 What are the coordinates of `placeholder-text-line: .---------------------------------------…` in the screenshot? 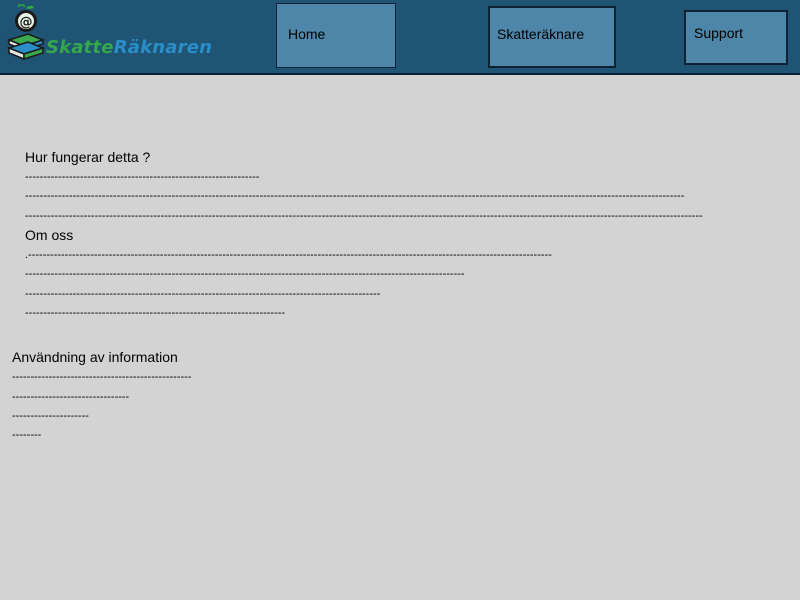 It's located at (288, 255).